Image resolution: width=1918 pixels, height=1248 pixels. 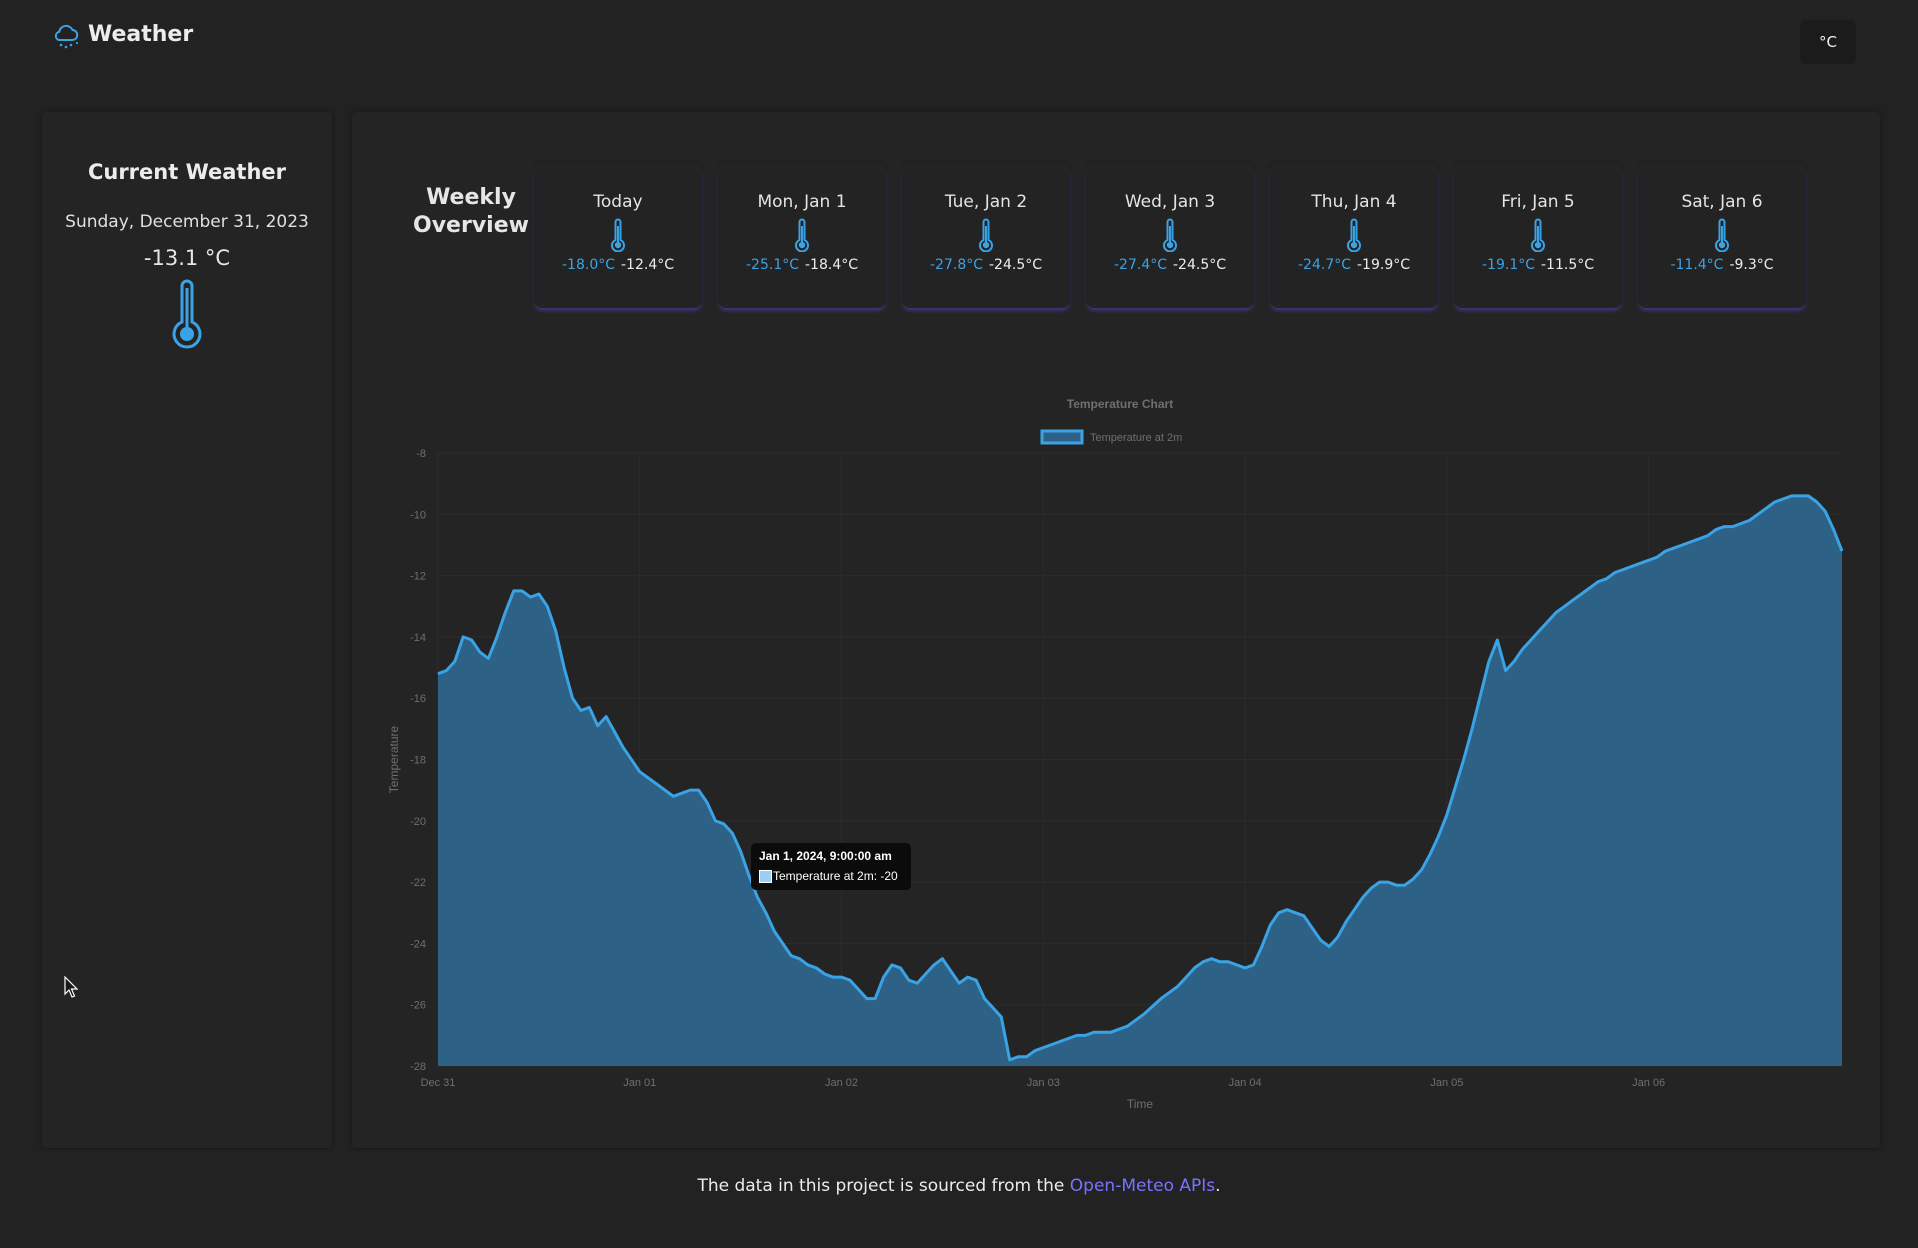 I want to click on chart-title: Temperature Chart, so click(x=1120, y=404).